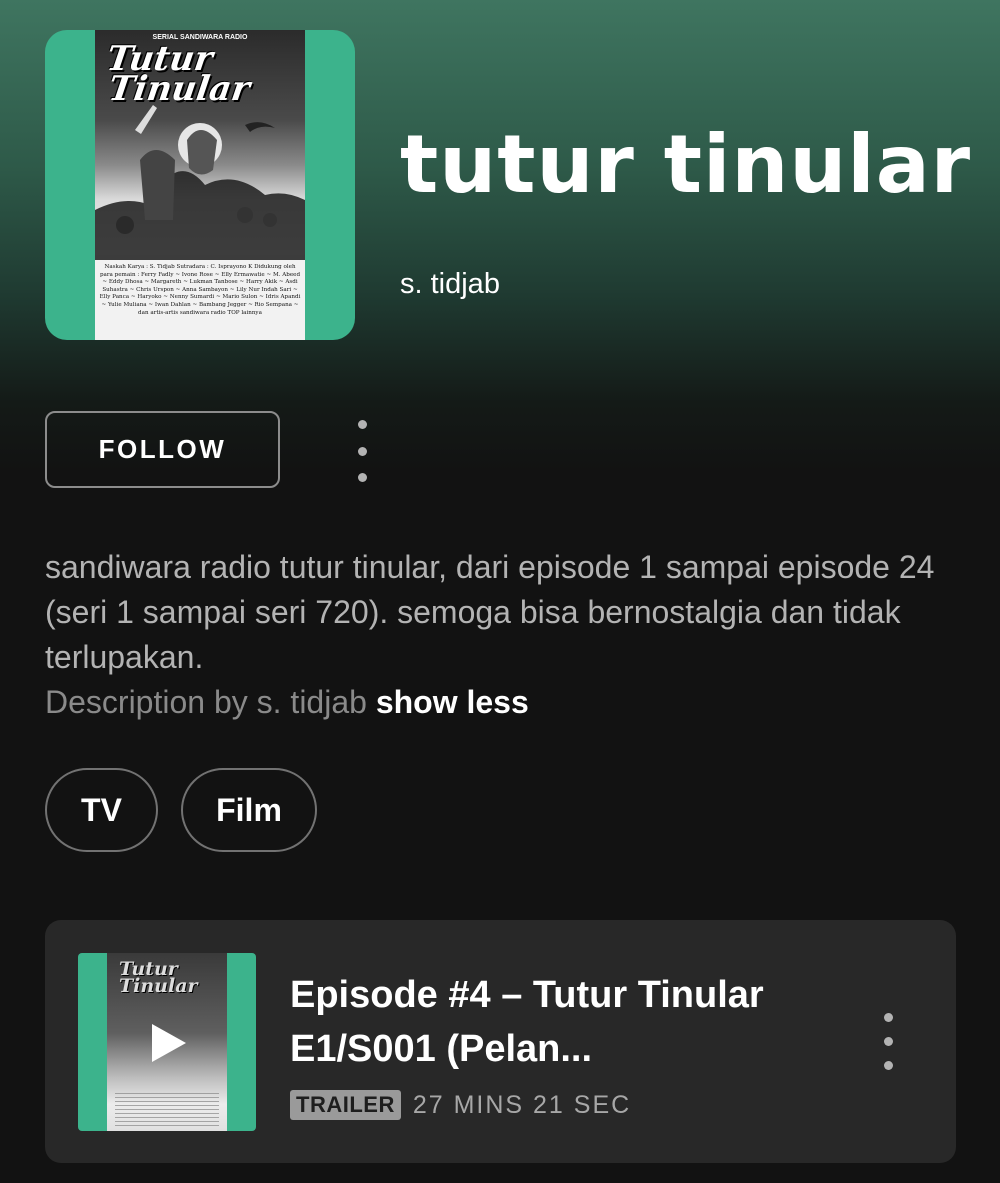  Describe the element at coordinates (101, 810) in the screenshot. I see `category-chip-tv: TV` at that location.